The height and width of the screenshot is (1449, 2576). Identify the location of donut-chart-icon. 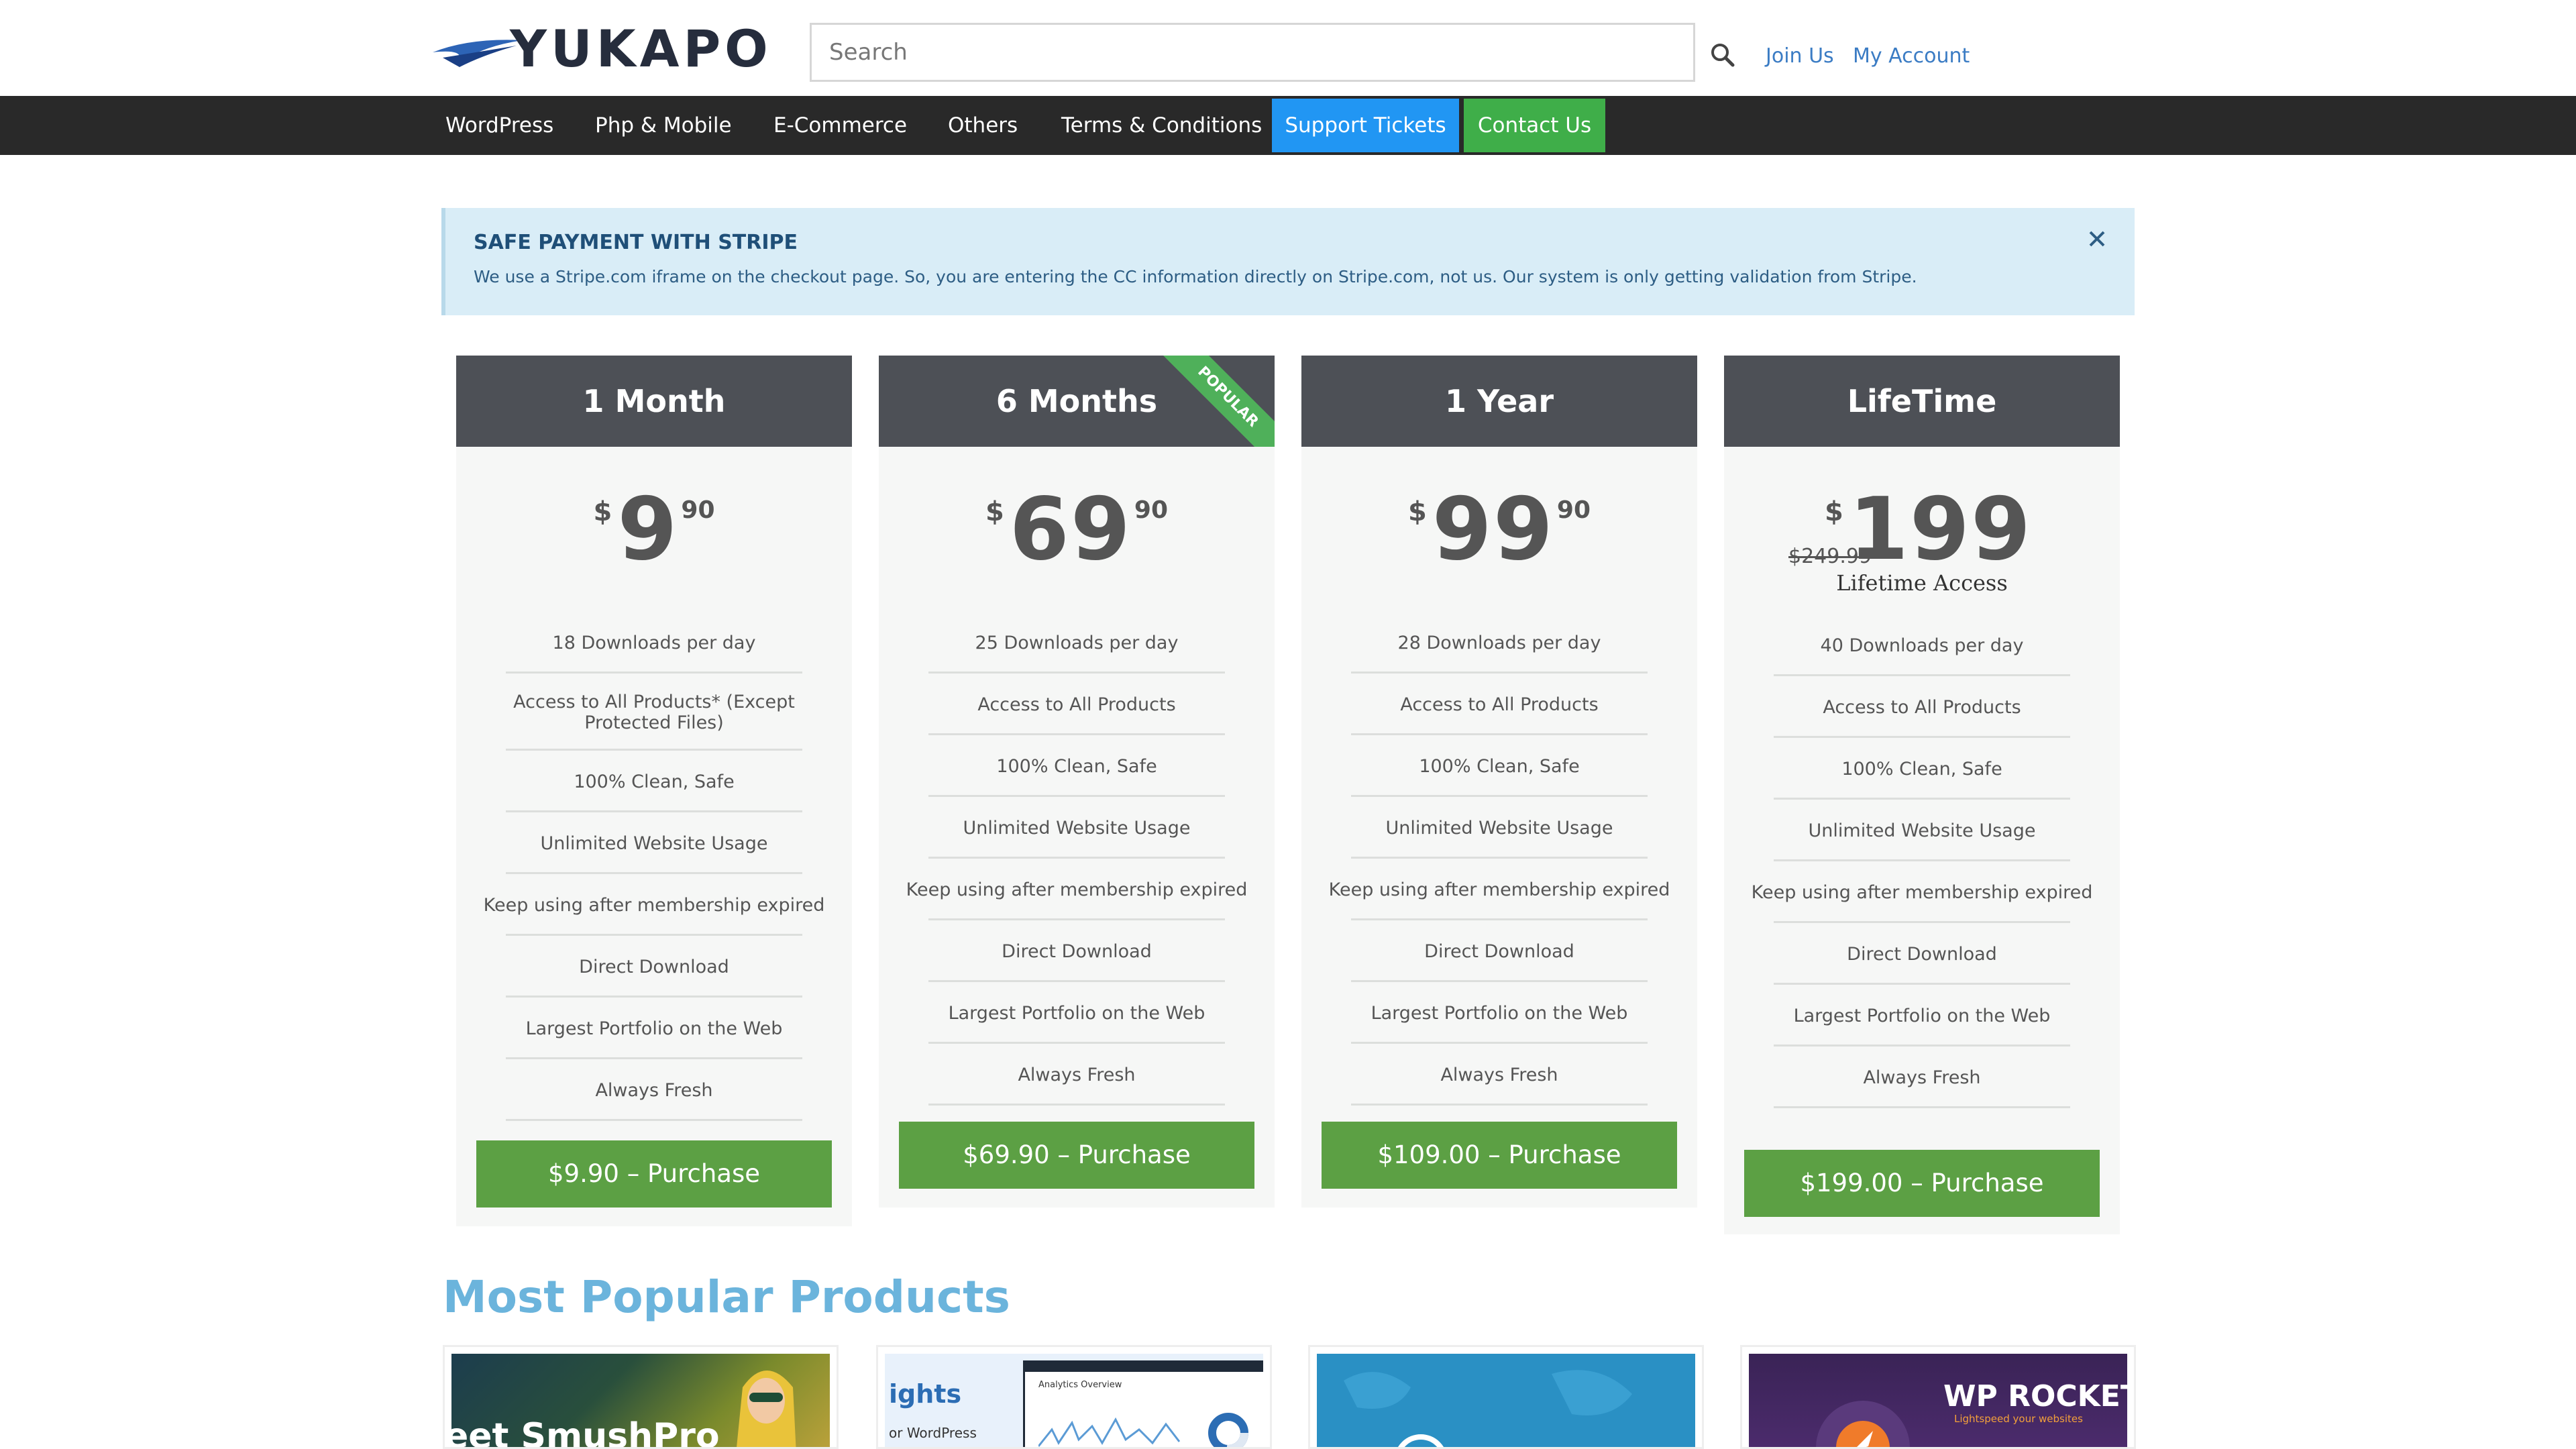
(1228, 1430).